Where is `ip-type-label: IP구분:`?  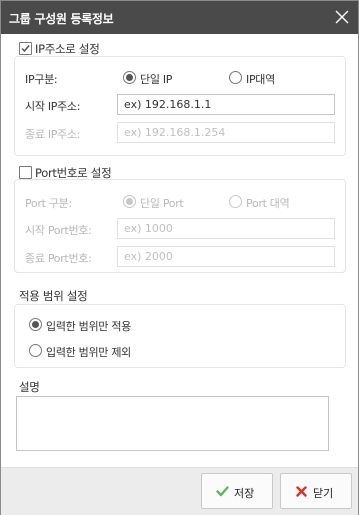
ip-type-label: IP구분: is located at coordinates (41, 79).